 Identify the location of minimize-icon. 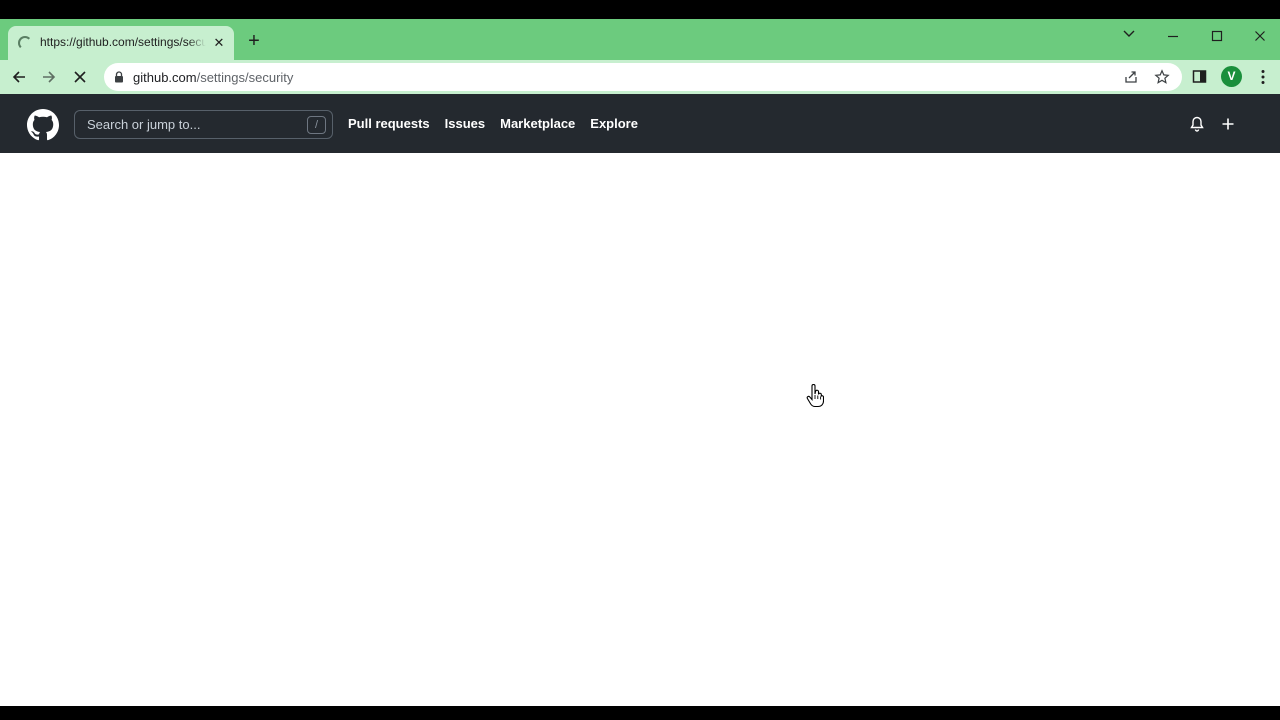
(1173, 36).